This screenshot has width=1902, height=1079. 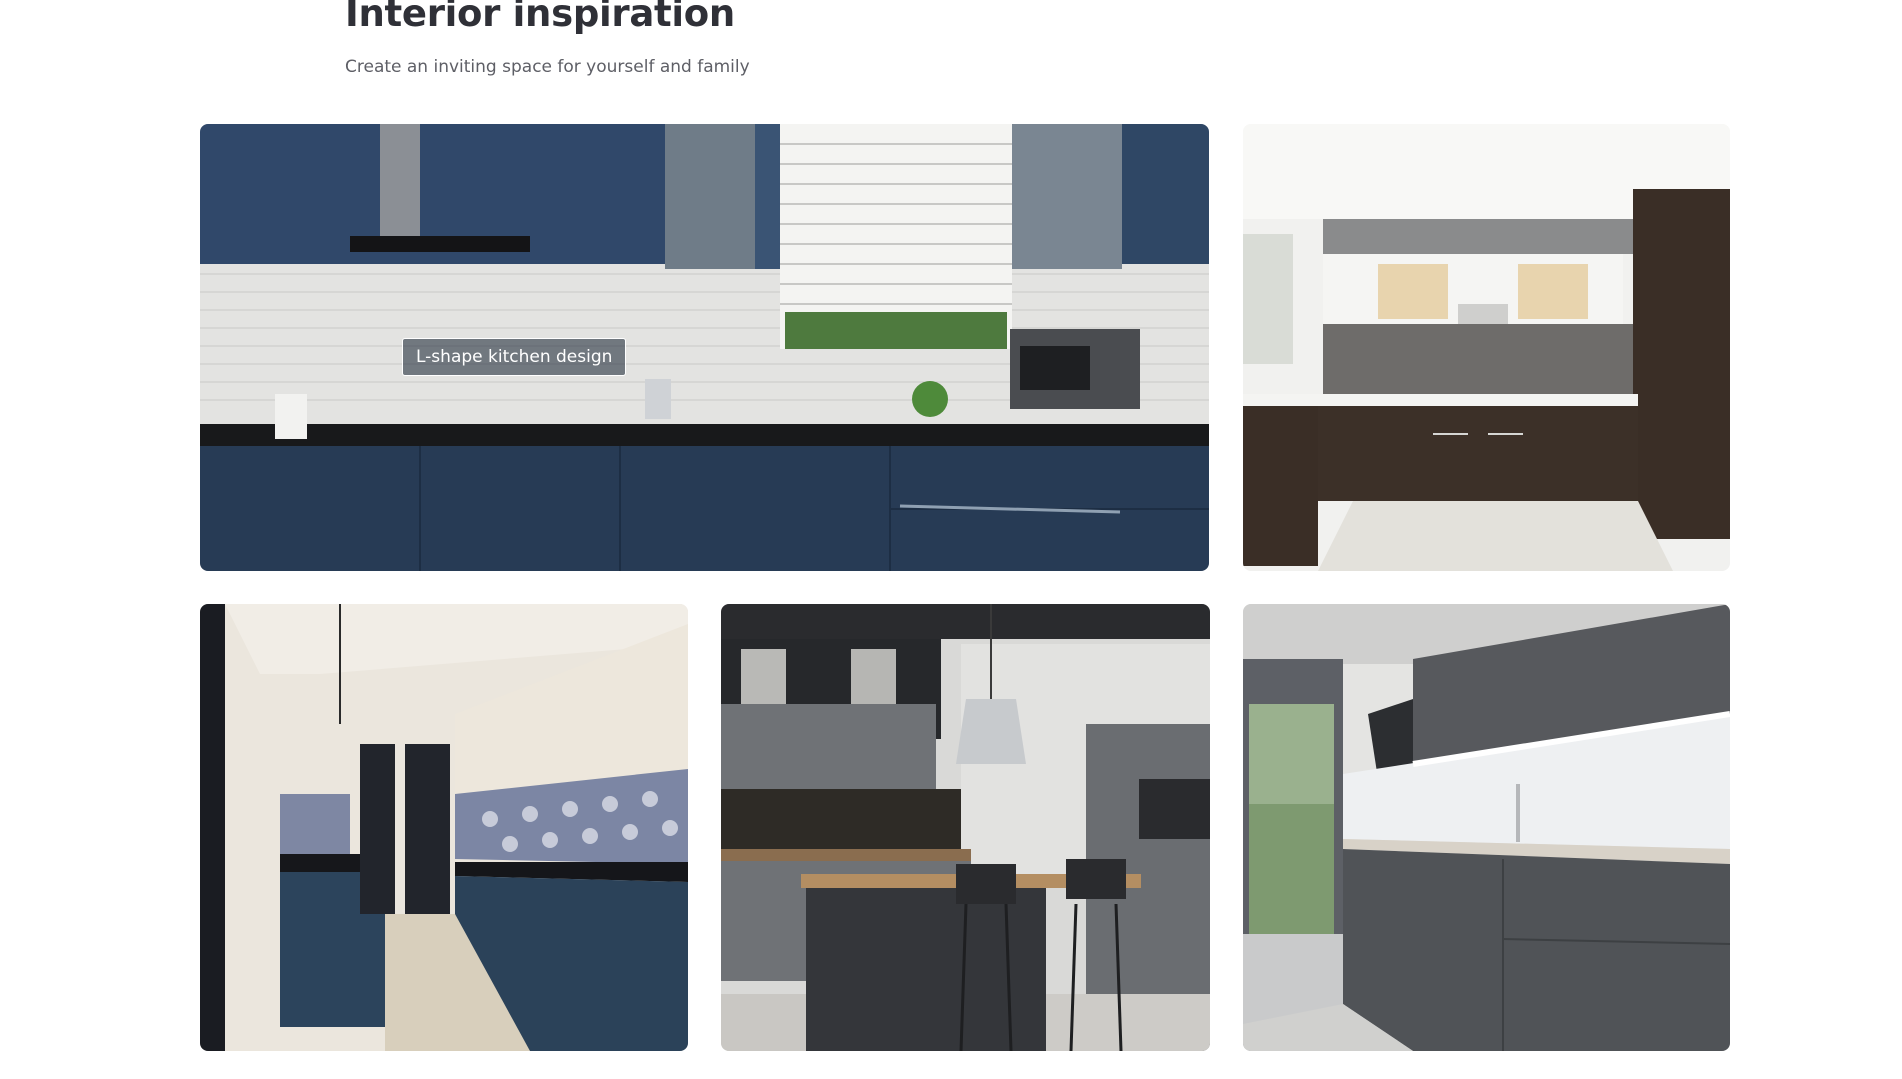 I want to click on section-title: Interior inspiration, so click(x=540, y=17).